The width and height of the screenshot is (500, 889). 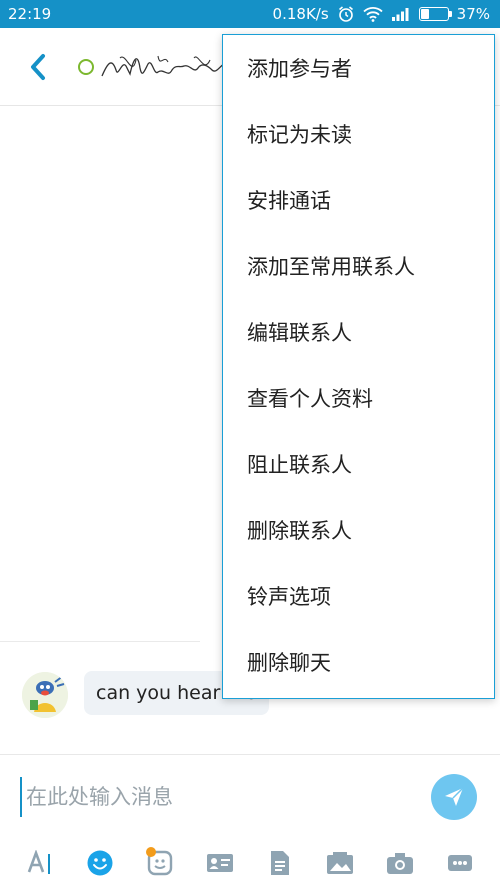 I want to click on notification-badge, so click(x=151, y=852).